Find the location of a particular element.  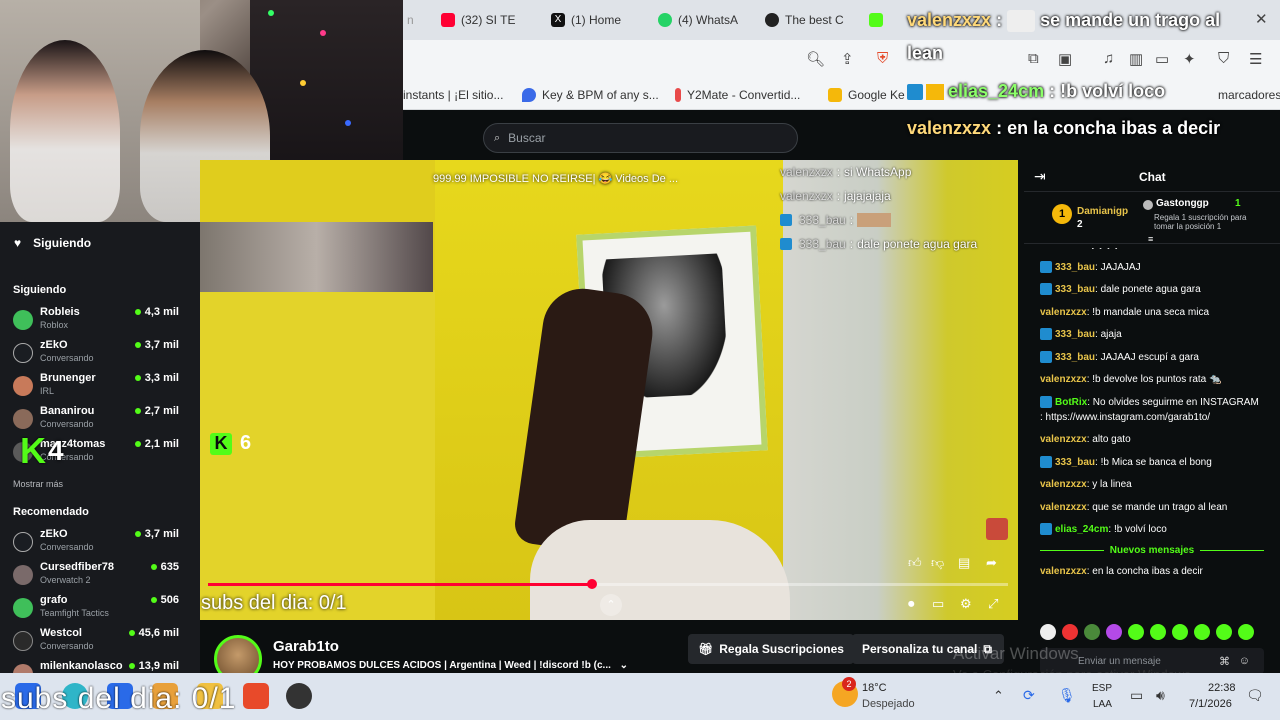

settings-icon: ⚙ is located at coordinates (966, 604).